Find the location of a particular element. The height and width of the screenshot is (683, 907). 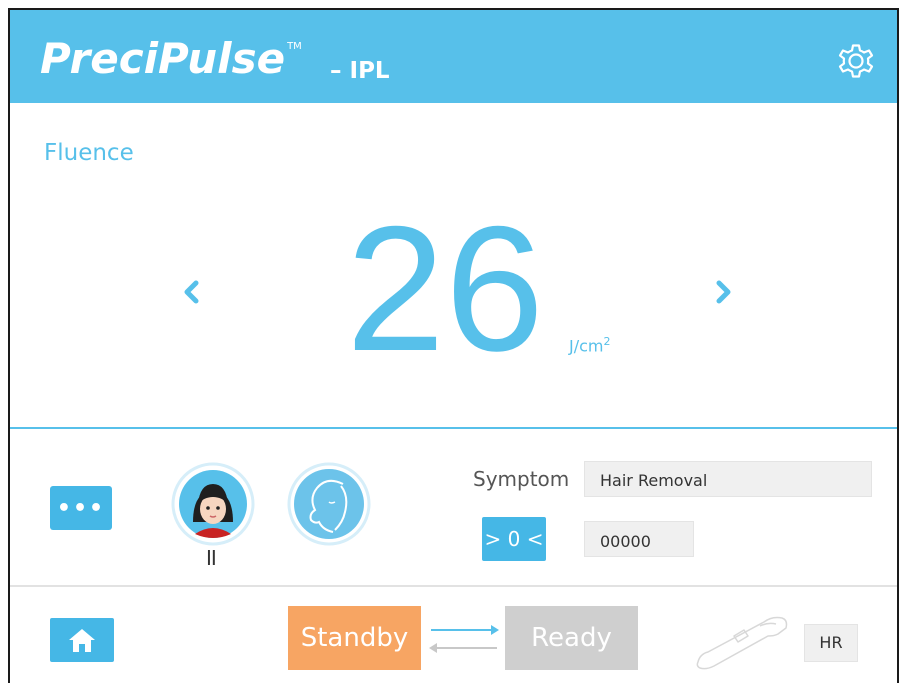

skin-type-button is located at coordinates (213, 504).